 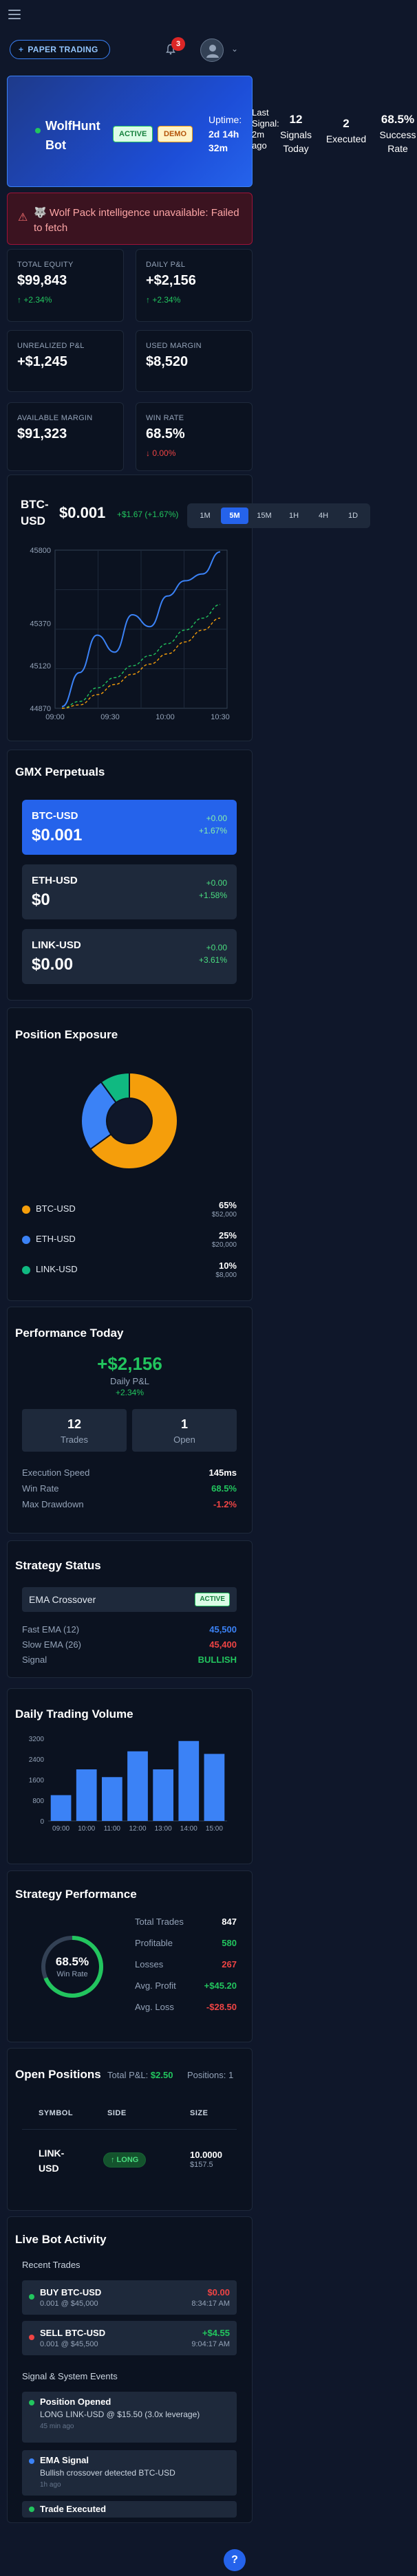 What do you see at coordinates (188, 1829) in the screenshot?
I see `x-tick-label: 14:00` at bounding box center [188, 1829].